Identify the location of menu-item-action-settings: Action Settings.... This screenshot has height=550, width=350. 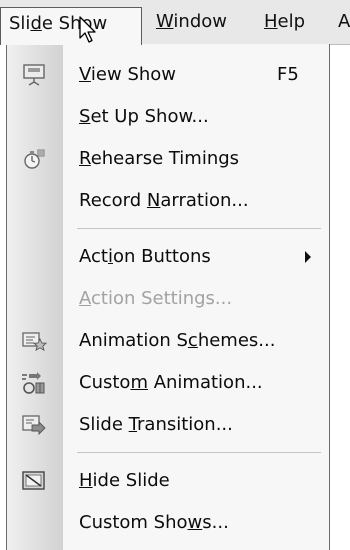
(168, 299).